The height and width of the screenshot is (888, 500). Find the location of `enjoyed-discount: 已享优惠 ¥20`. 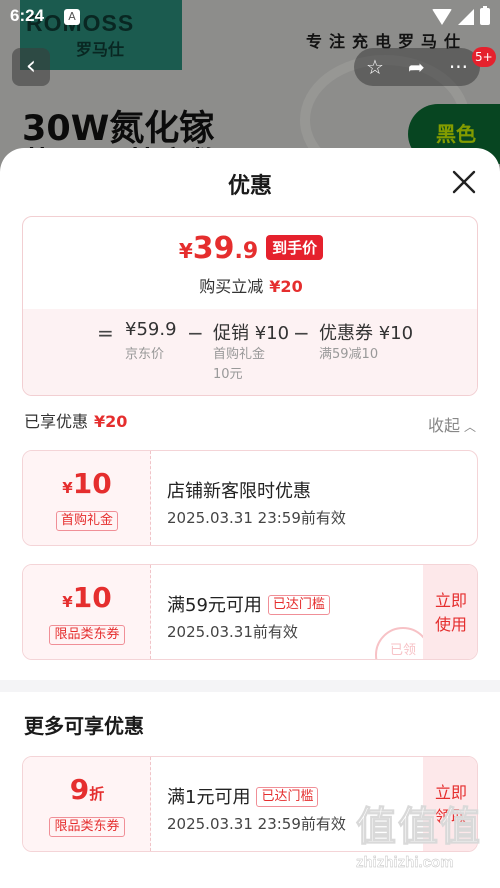

enjoyed-discount: 已享优惠 ¥20 is located at coordinates (75, 420).